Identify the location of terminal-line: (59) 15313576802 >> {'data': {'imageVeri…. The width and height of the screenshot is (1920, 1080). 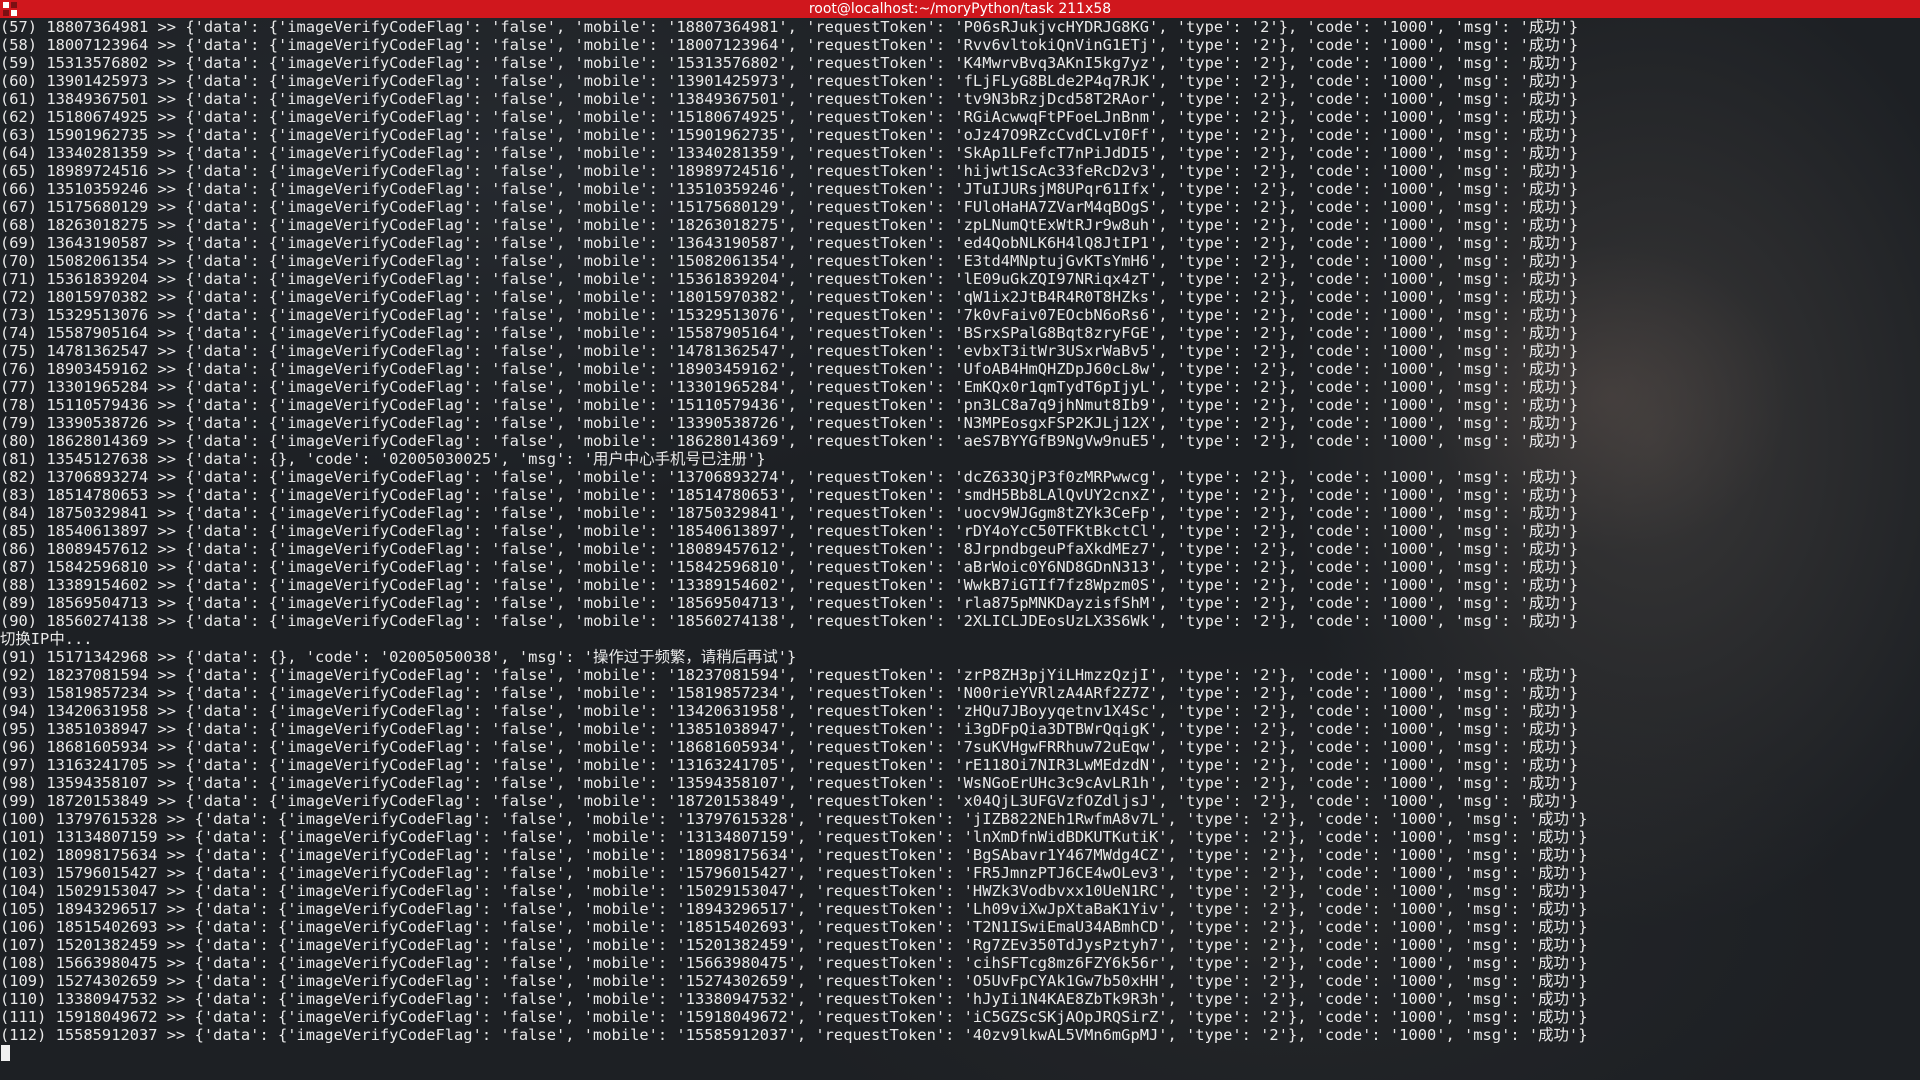
(789, 63).